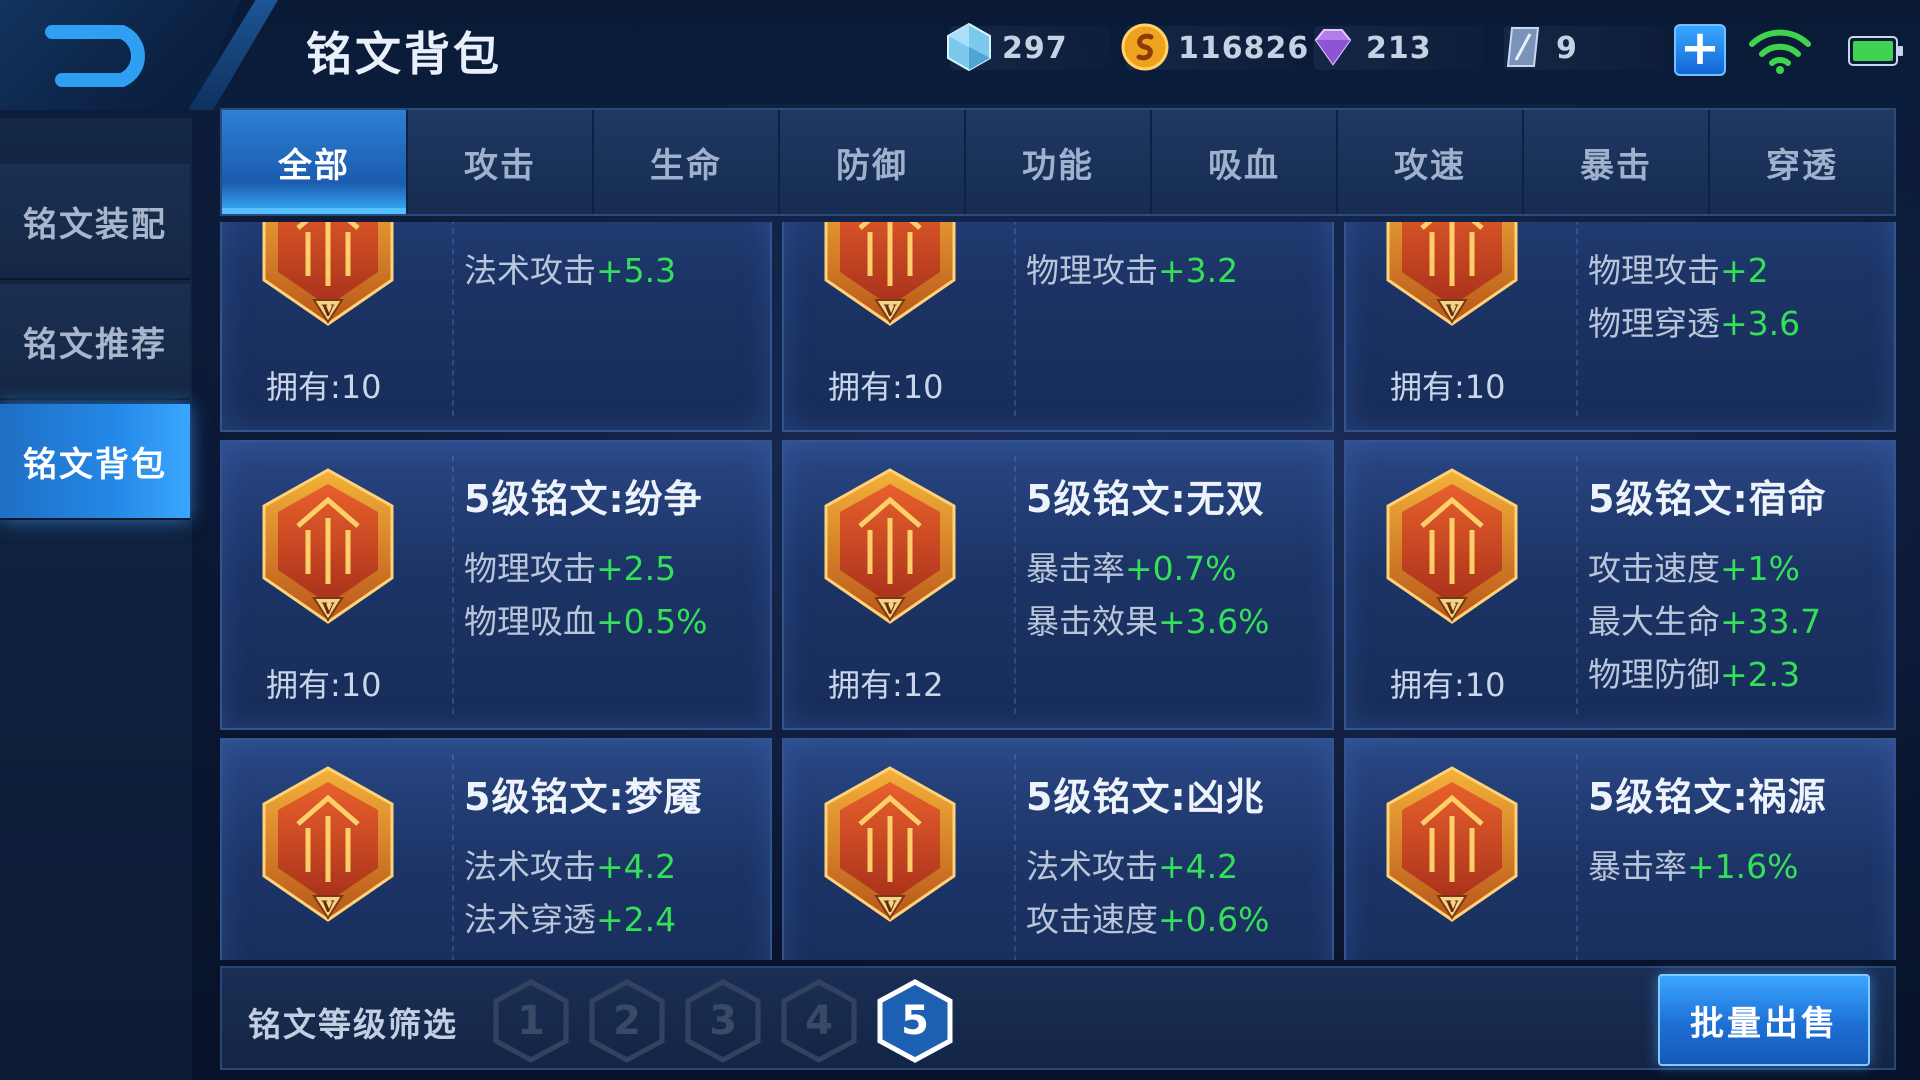  Describe the element at coordinates (1198, 270) in the screenshot. I see `stat-value: +3.2` at that location.